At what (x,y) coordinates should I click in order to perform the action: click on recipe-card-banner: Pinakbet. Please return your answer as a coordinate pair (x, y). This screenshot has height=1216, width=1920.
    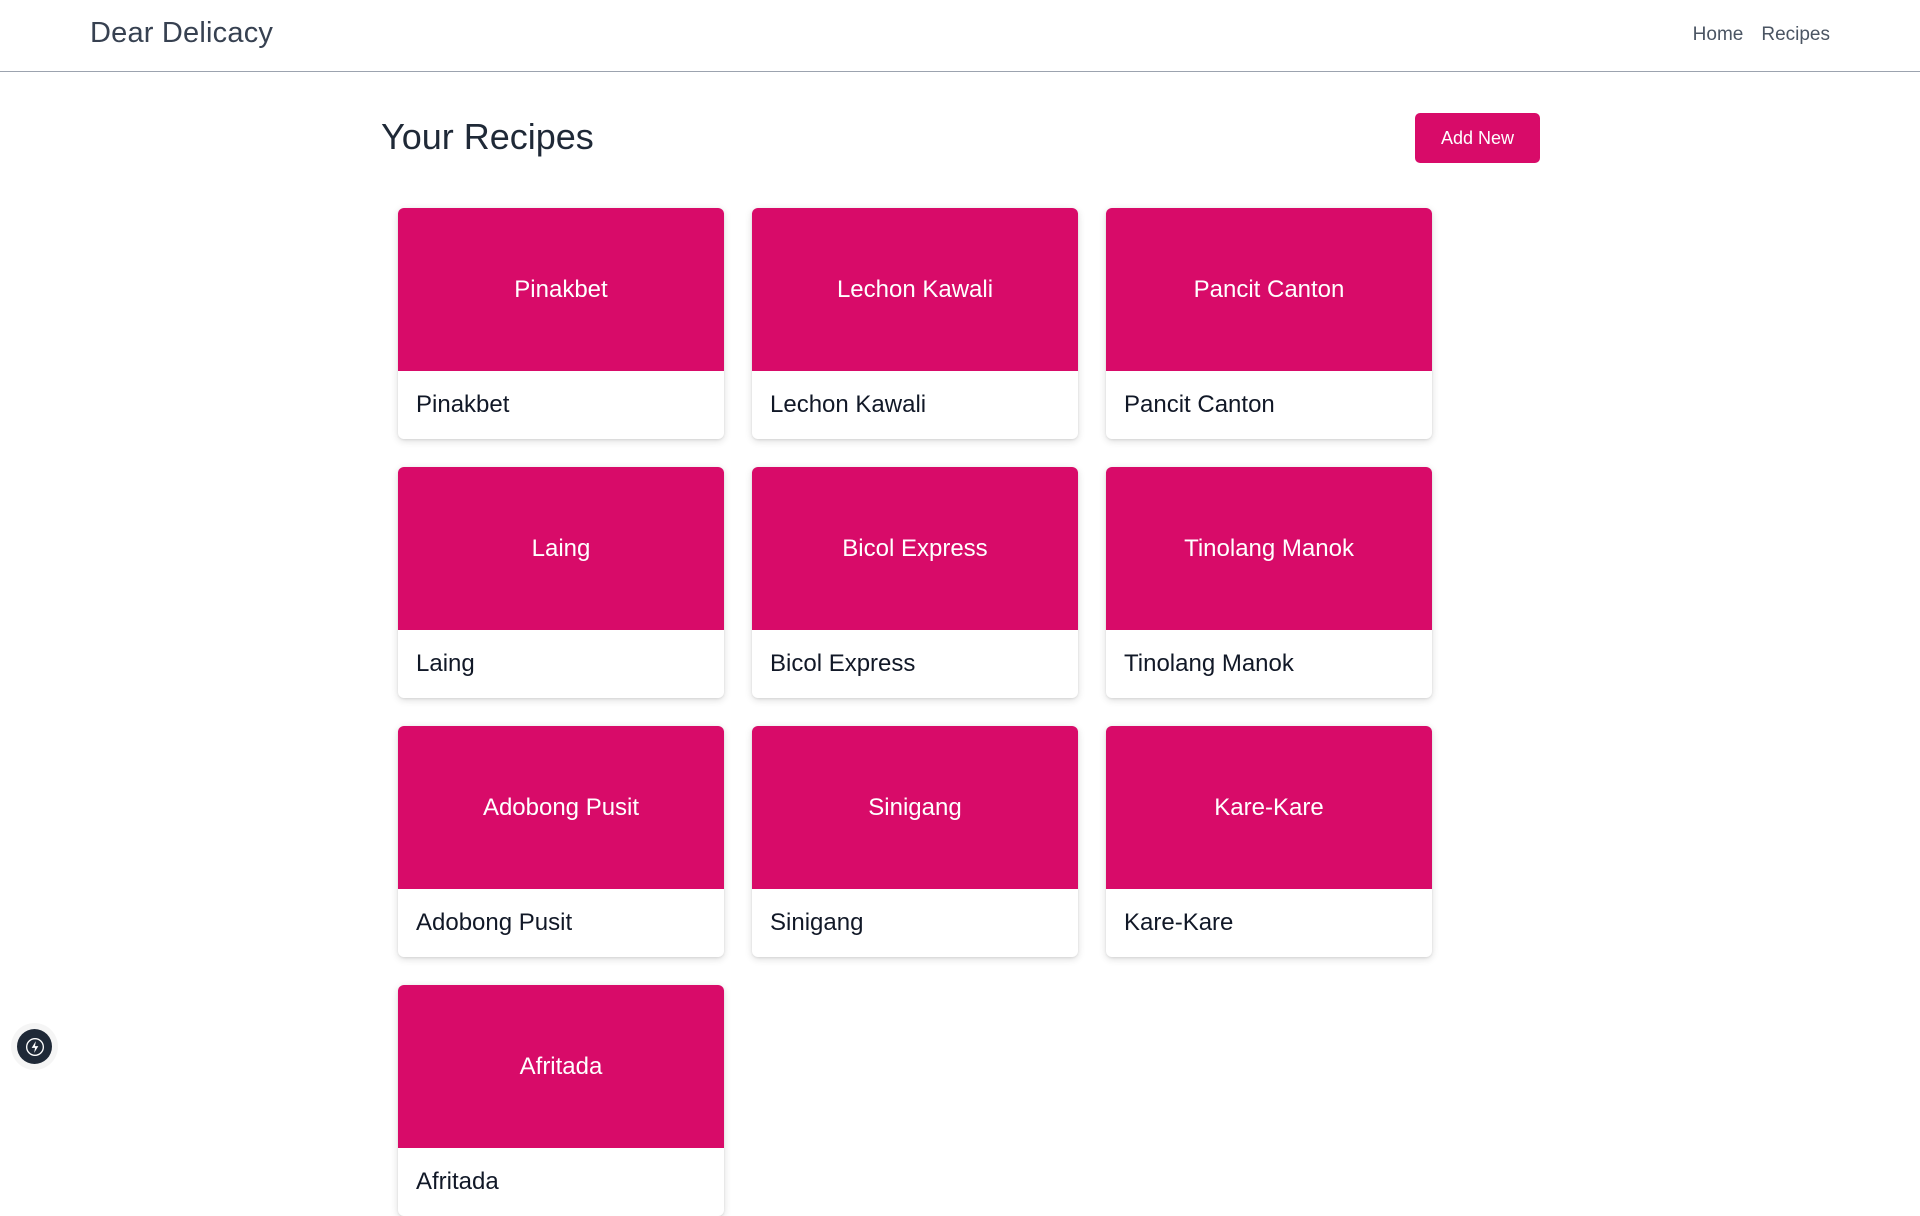
    Looking at the image, I should click on (561, 289).